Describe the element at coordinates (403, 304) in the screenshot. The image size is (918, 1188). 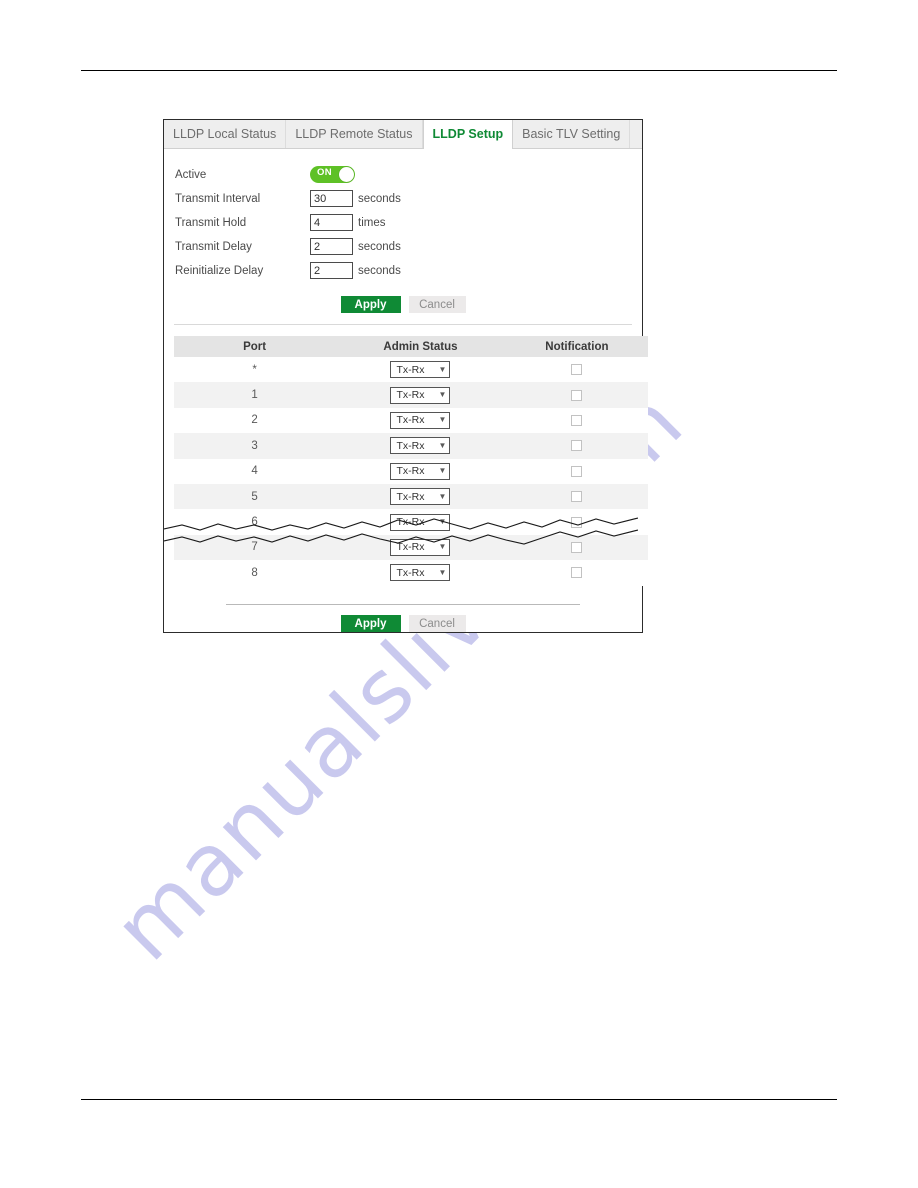
I see `top-button-row: Apply Cancel` at that location.